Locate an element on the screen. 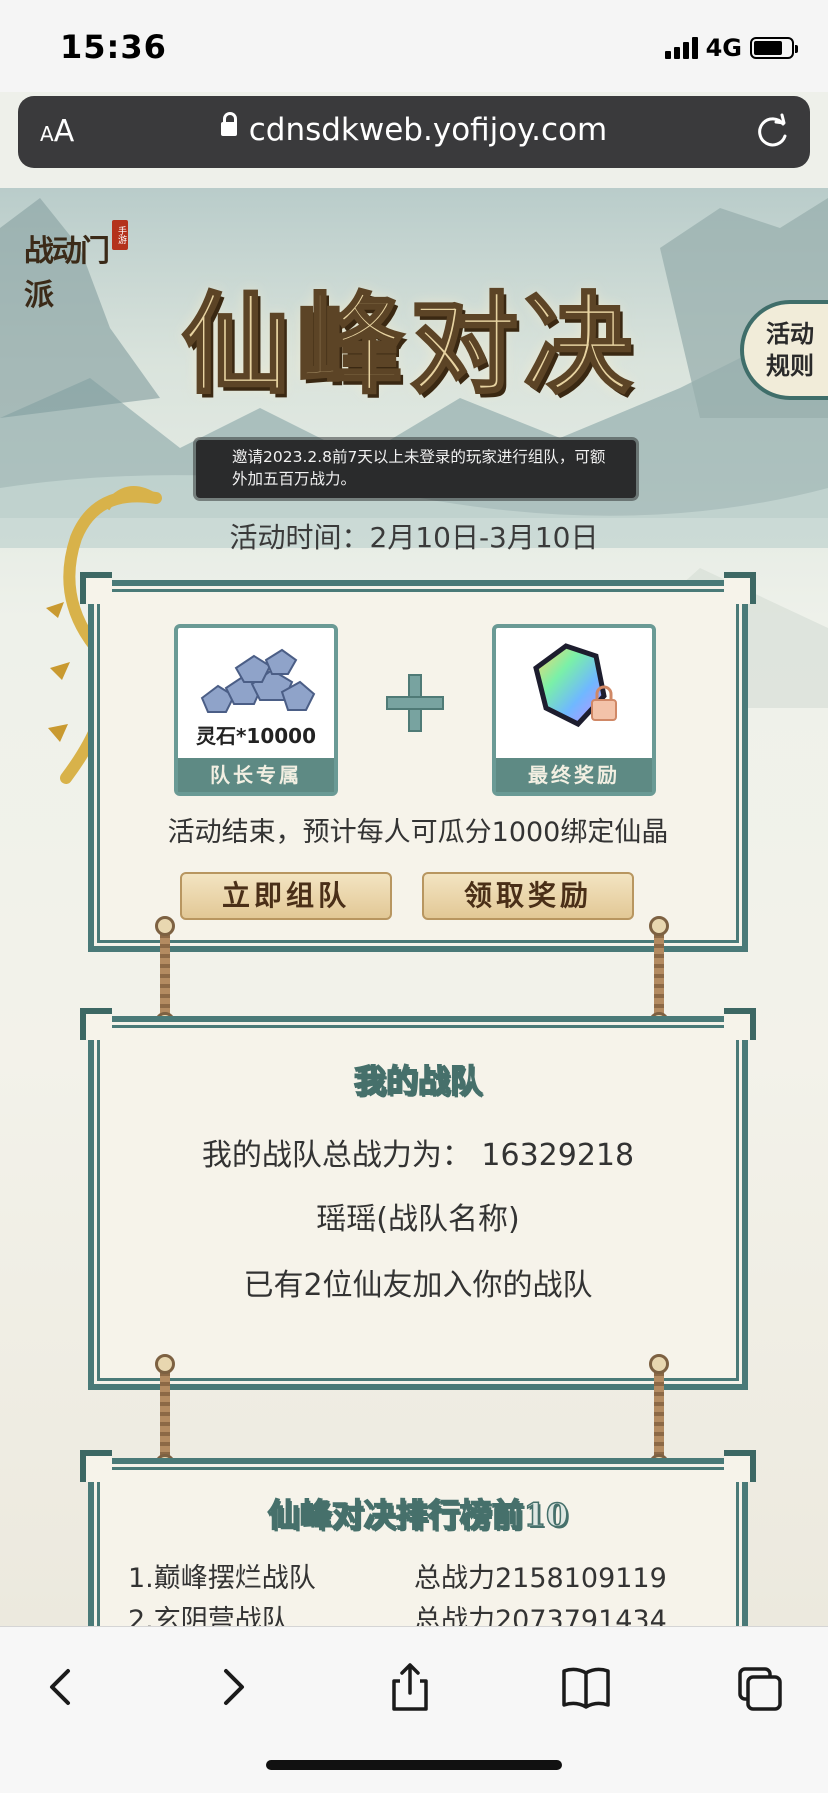 The image size is (828, 1793). game-logo: 战动门派 手游 is located at coordinates (79, 262).